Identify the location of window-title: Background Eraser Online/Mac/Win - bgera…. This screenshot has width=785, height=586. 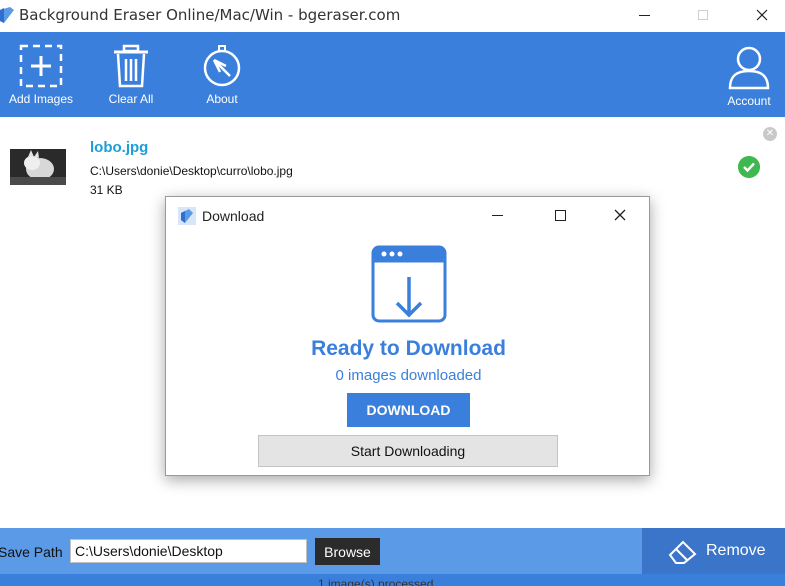
(210, 15).